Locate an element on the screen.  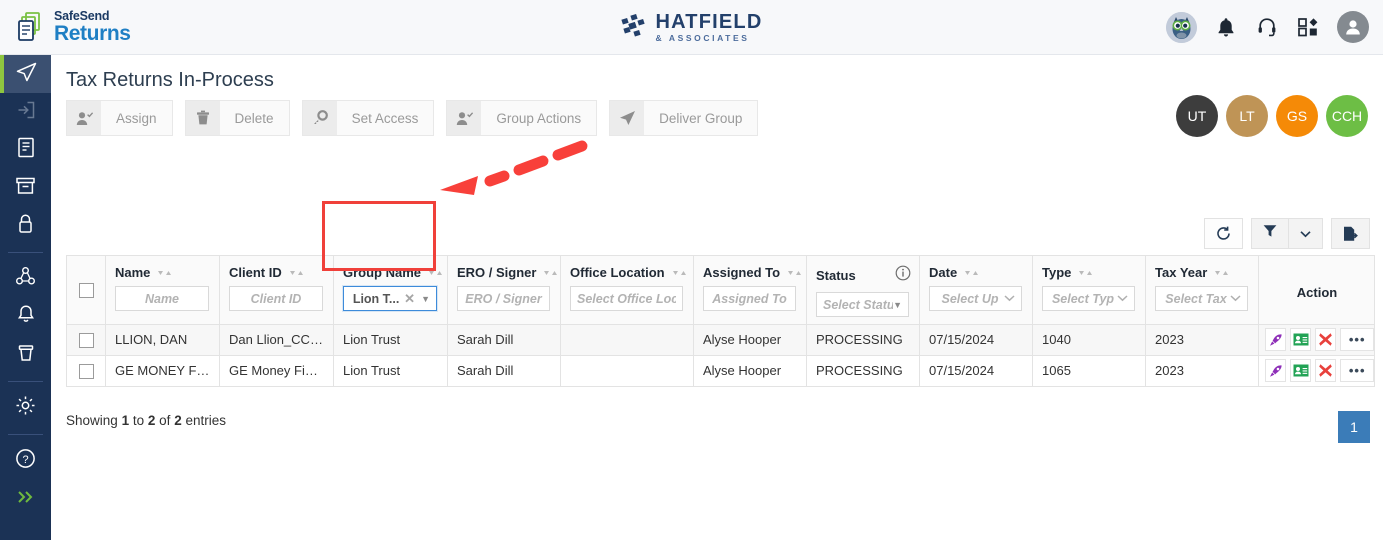
sidebar-item-in-process is located at coordinates (25, 112).